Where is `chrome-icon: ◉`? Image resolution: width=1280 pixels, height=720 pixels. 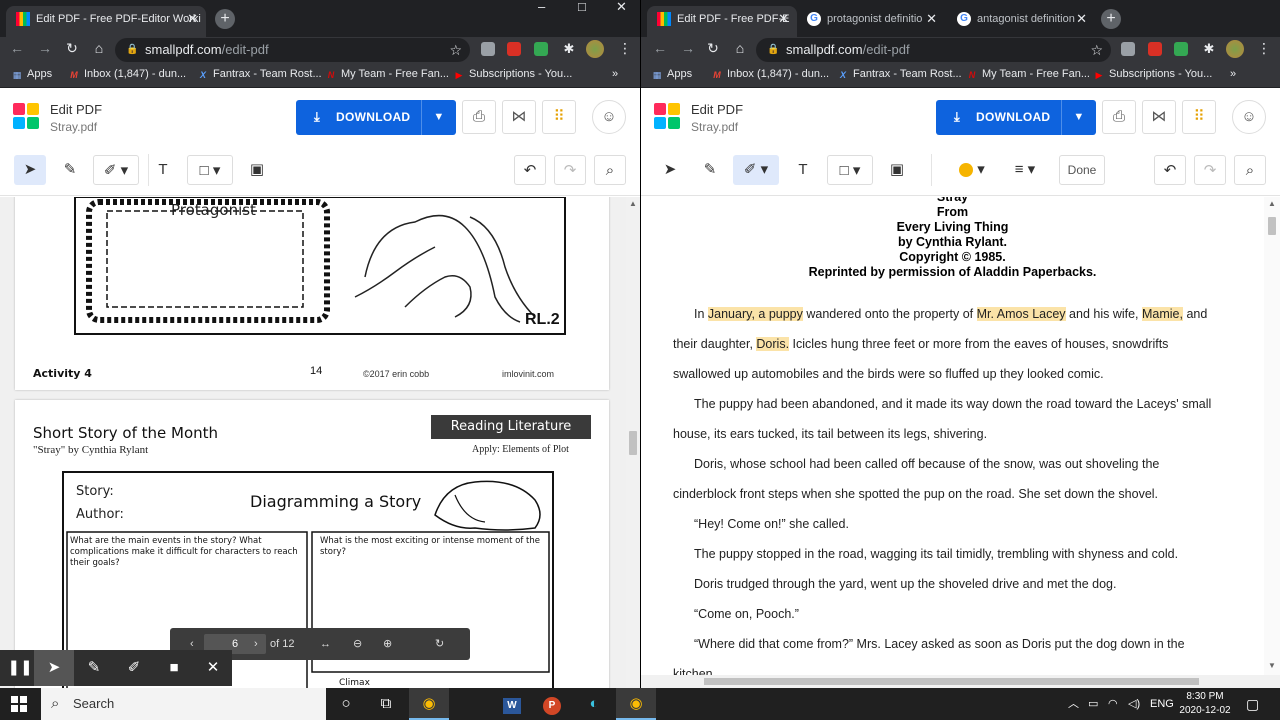 chrome-icon: ◉ is located at coordinates (429, 704).